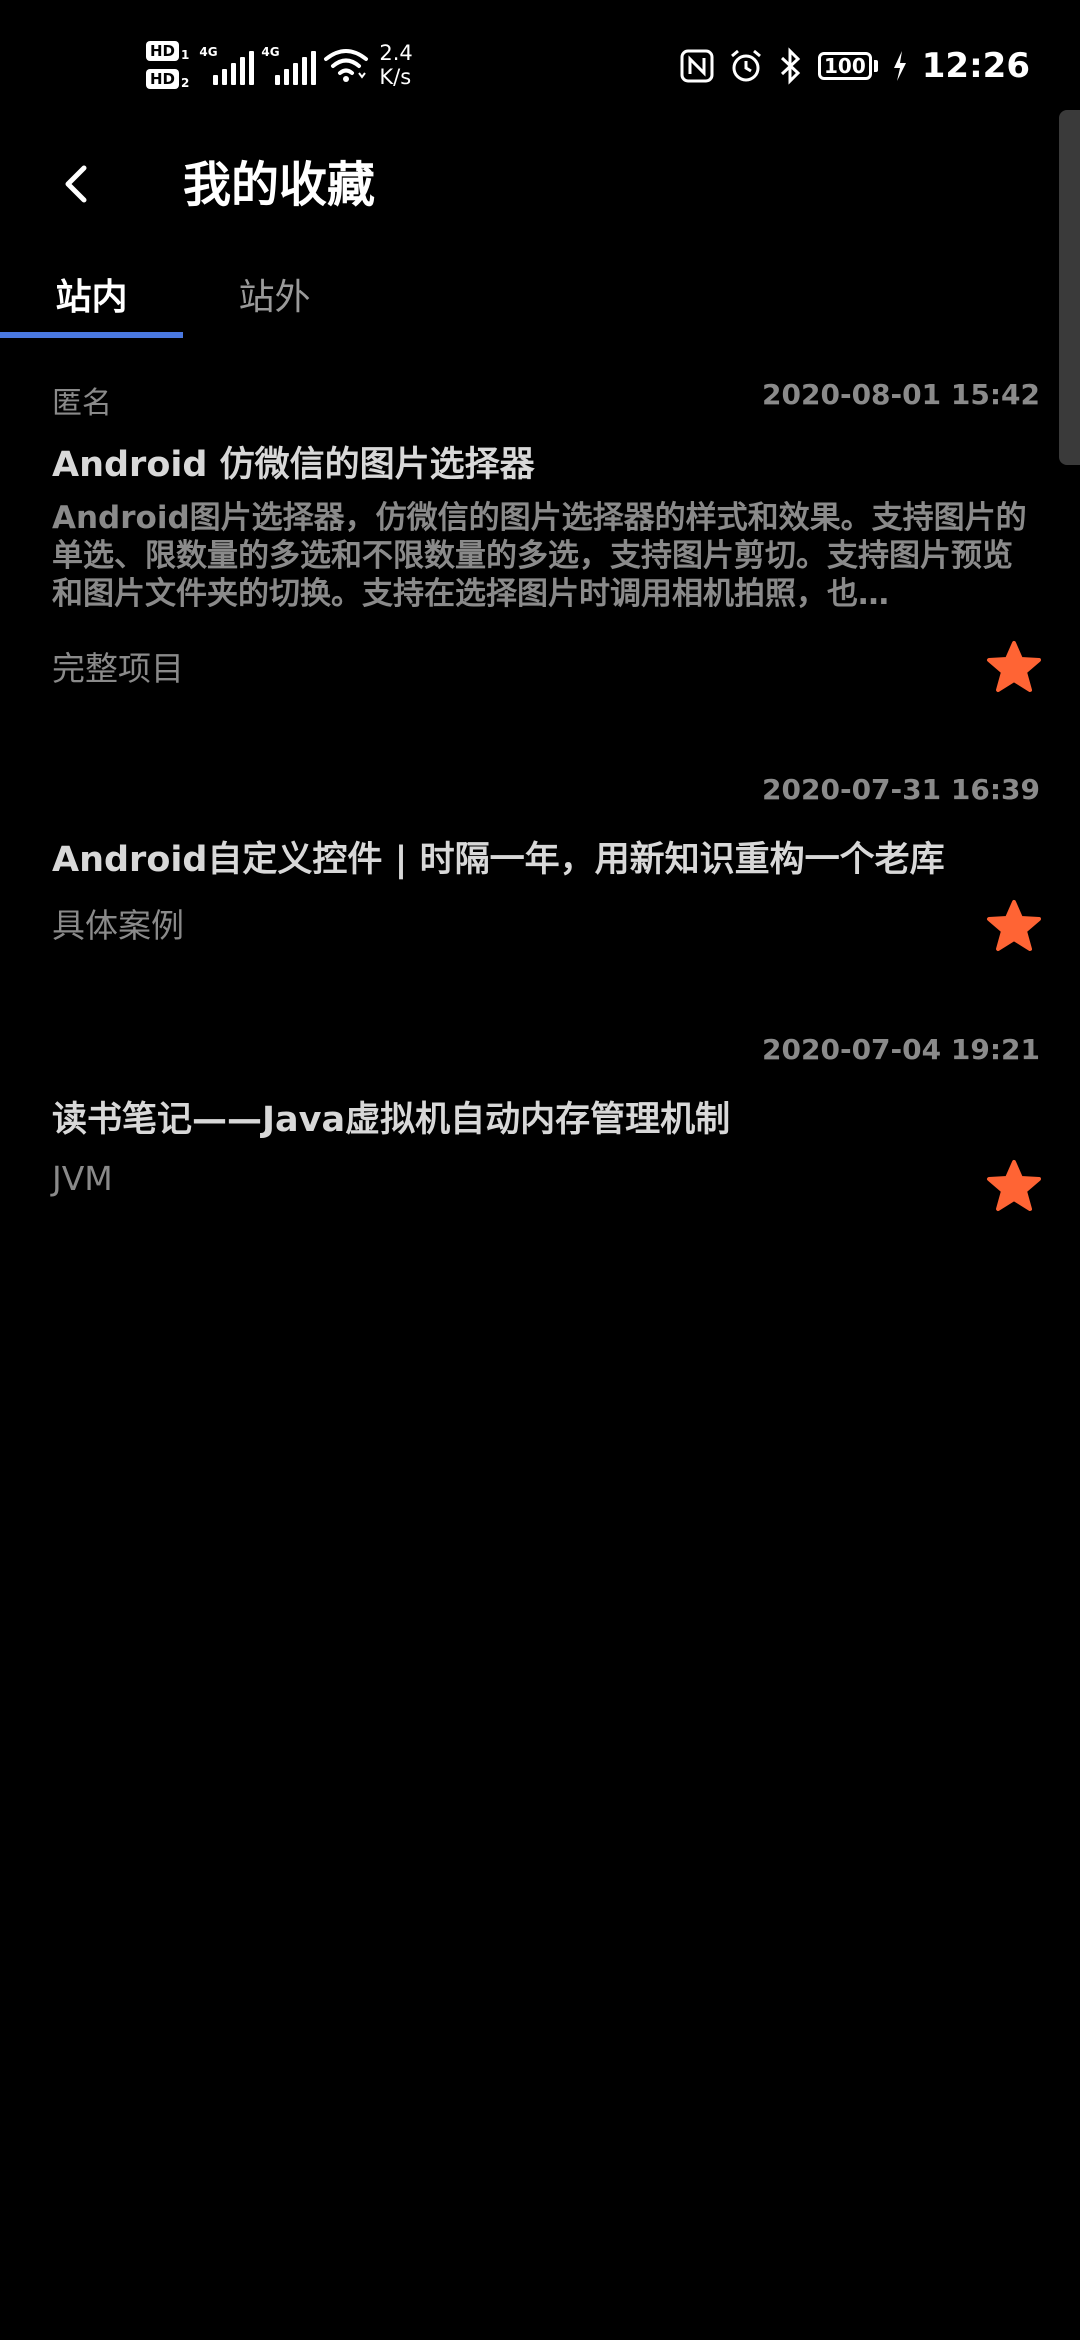  I want to click on item-title: Android 仿微信的图片选择器, so click(293, 461).